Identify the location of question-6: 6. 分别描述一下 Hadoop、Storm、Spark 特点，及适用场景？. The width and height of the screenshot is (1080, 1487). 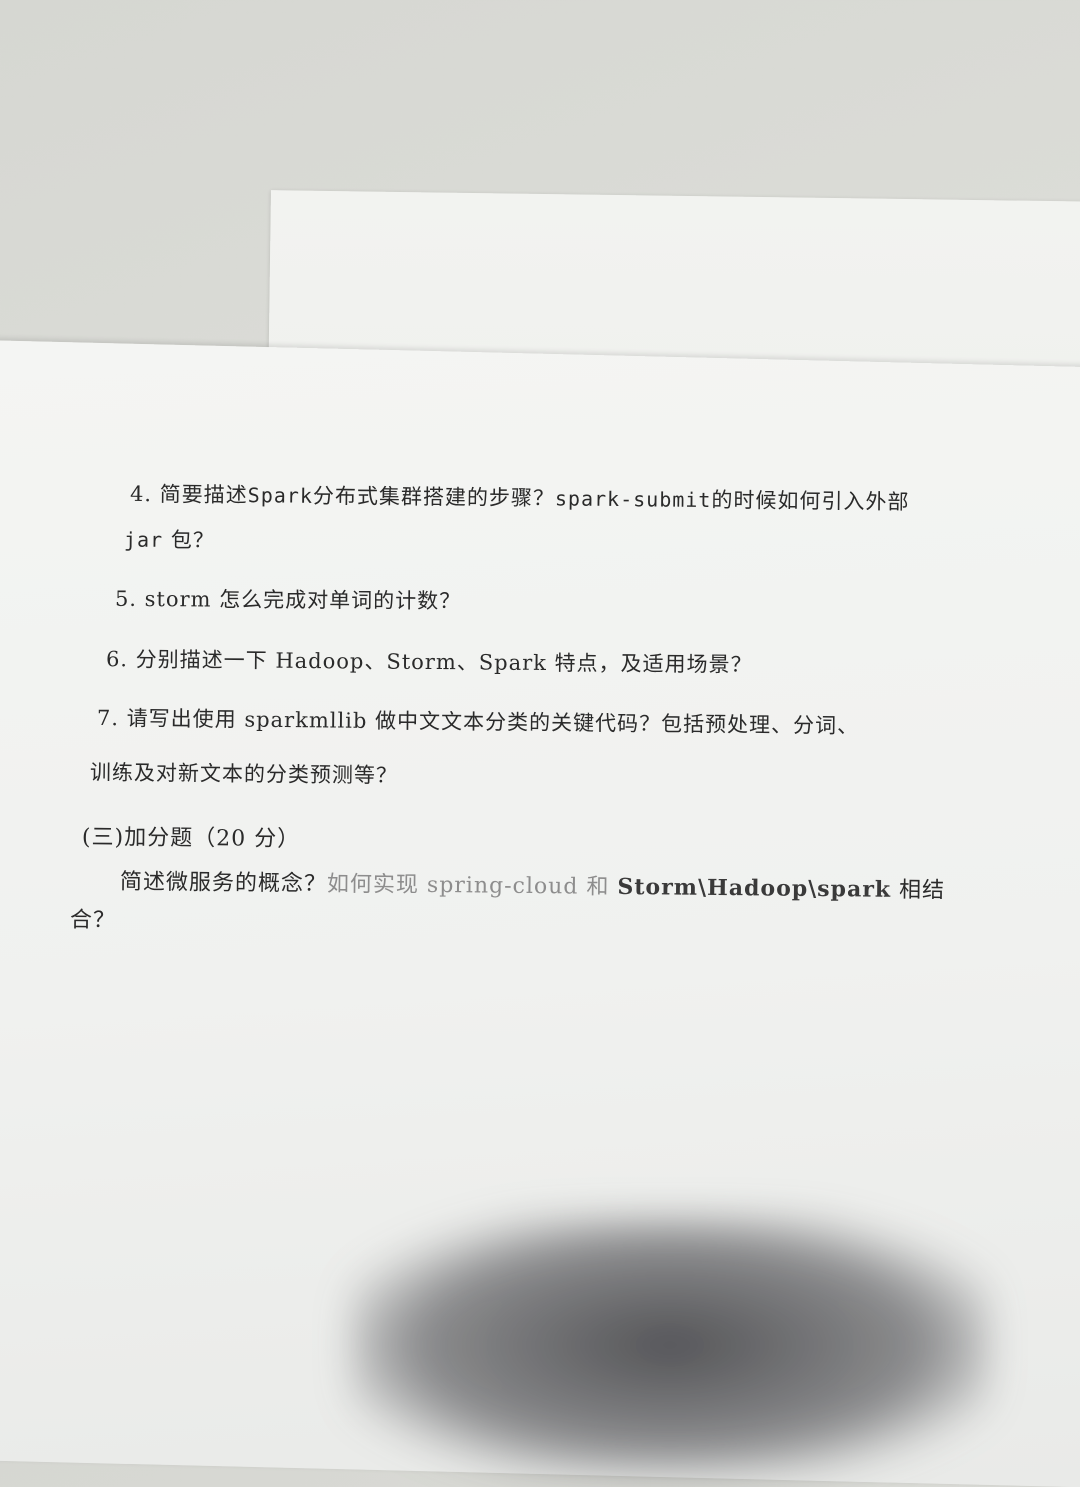
(429, 662).